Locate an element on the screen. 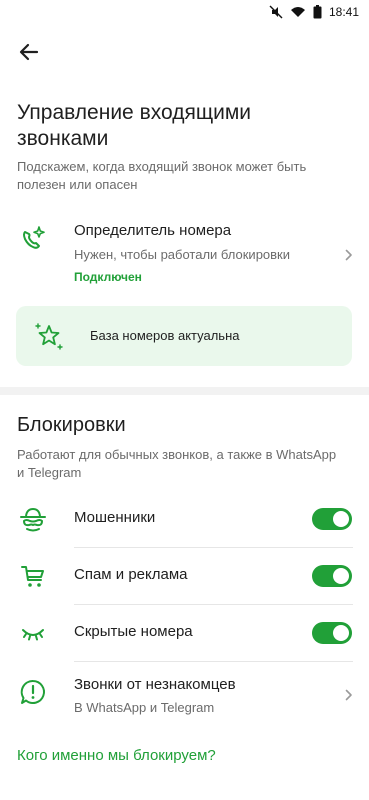 The width and height of the screenshot is (369, 800). who-we-block-link: Кого именно мы блокируем? is located at coordinates (116, 755).